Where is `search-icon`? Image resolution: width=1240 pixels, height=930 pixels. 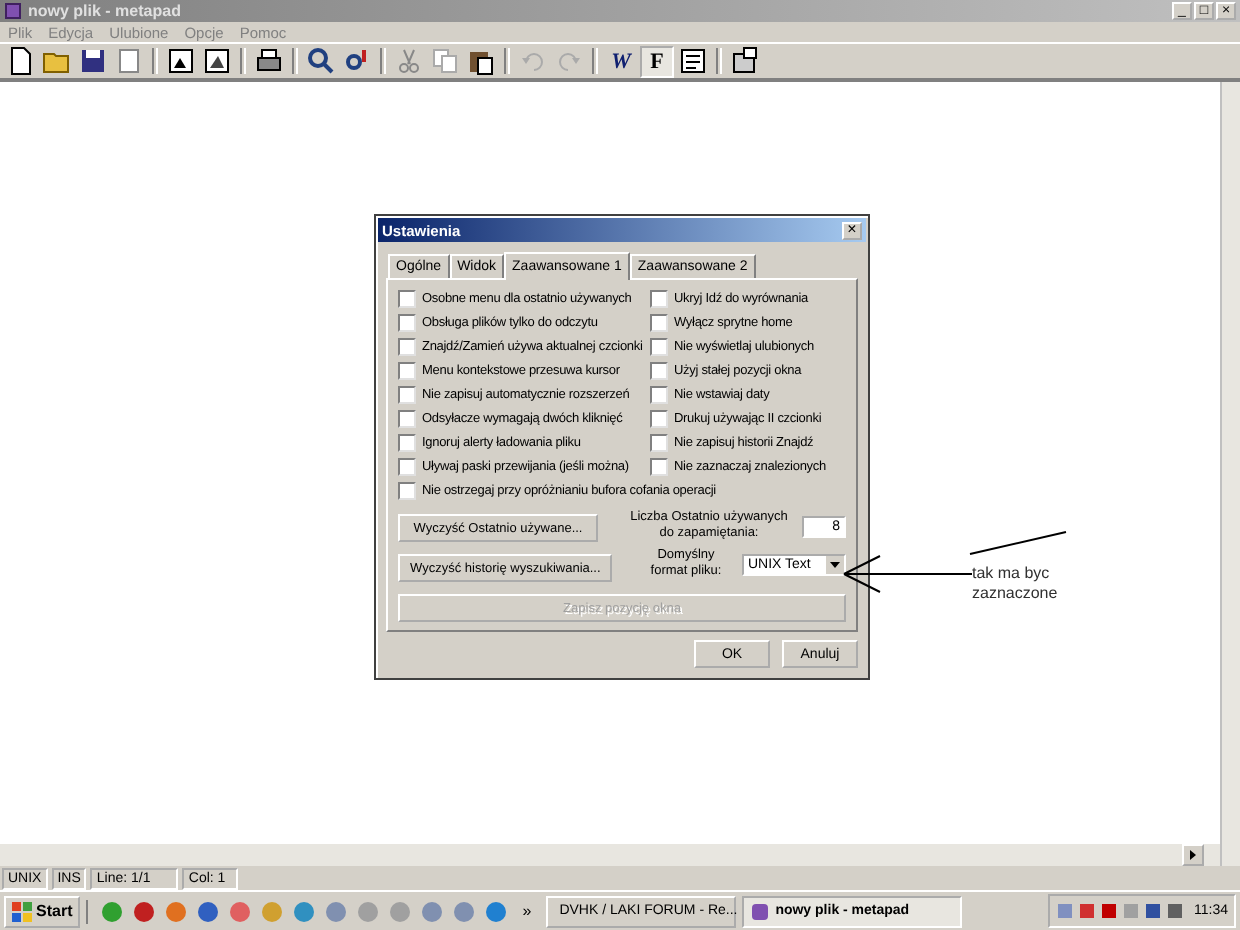 search-icon is located at coordinates (321, 61).